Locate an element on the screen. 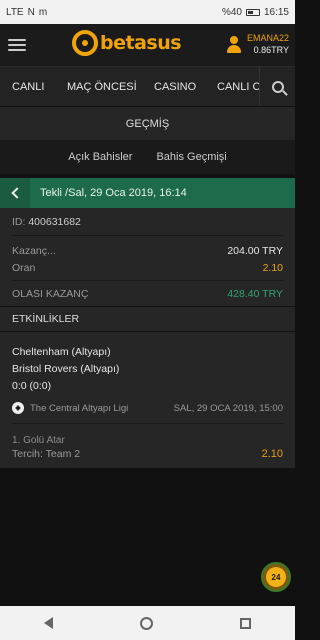  menu-icon is located at coordinates (17, 45).